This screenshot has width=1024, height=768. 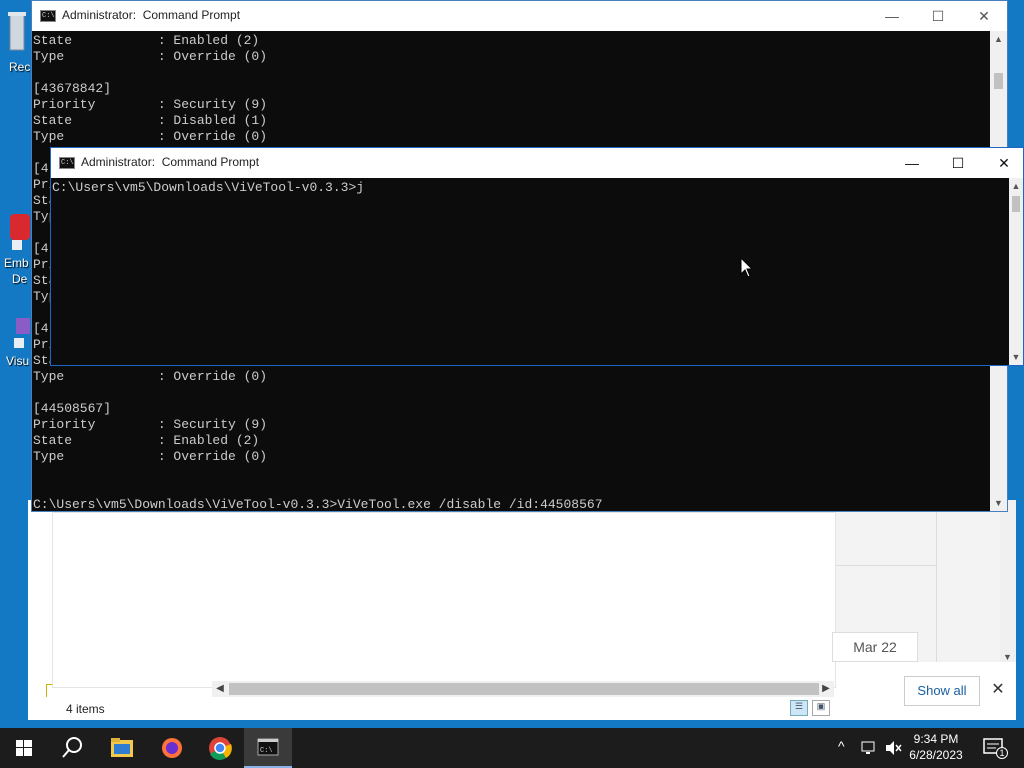 I want to click on console-line: [44508567], so click(x=72, y=408).